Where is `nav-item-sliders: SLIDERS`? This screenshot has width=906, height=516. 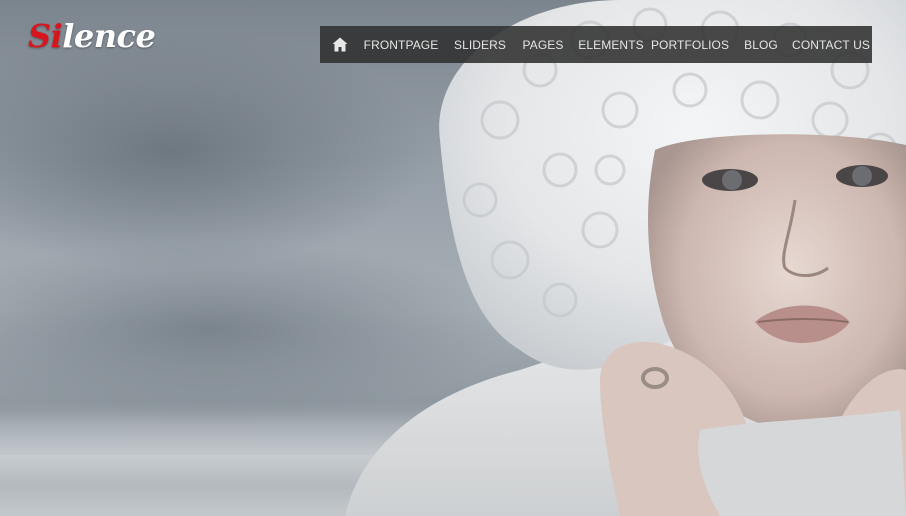 nav-item-sliders: SLIDERS is located at coordinates (480, 44).